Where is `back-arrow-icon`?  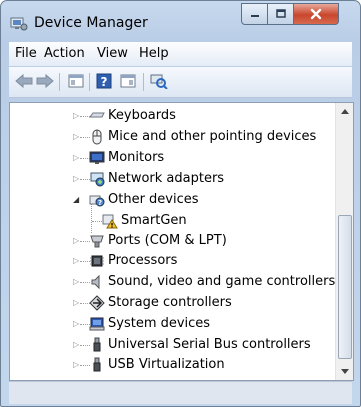
back-arrow-icon is located at coordinates (24, 81).